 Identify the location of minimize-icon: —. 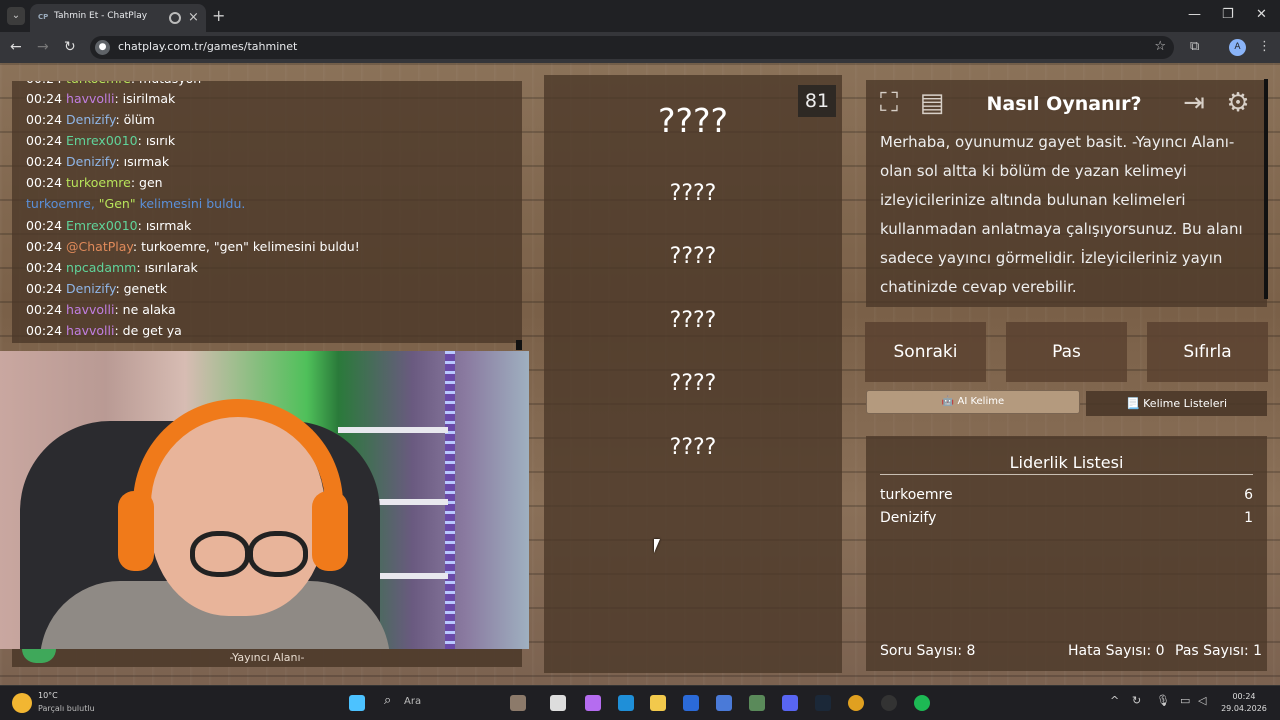
(1194, 14).